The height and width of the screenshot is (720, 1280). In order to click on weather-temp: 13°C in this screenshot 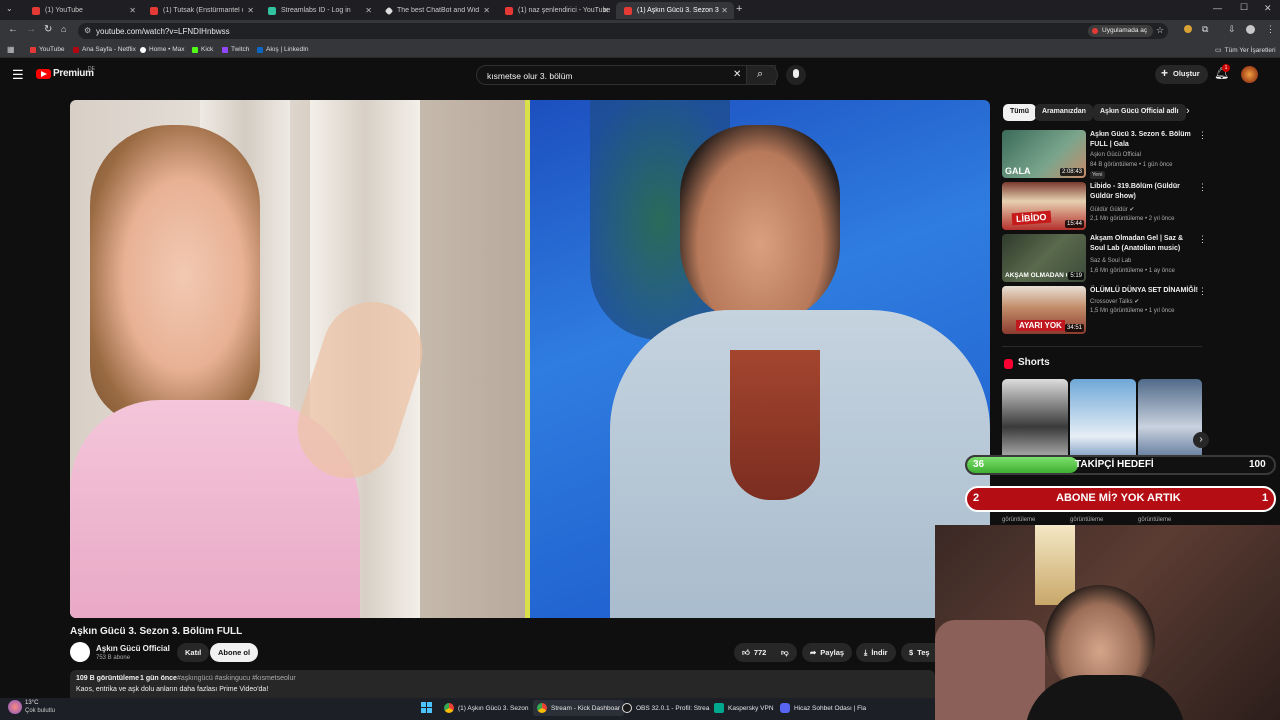, I will do `click(32, 703)`.